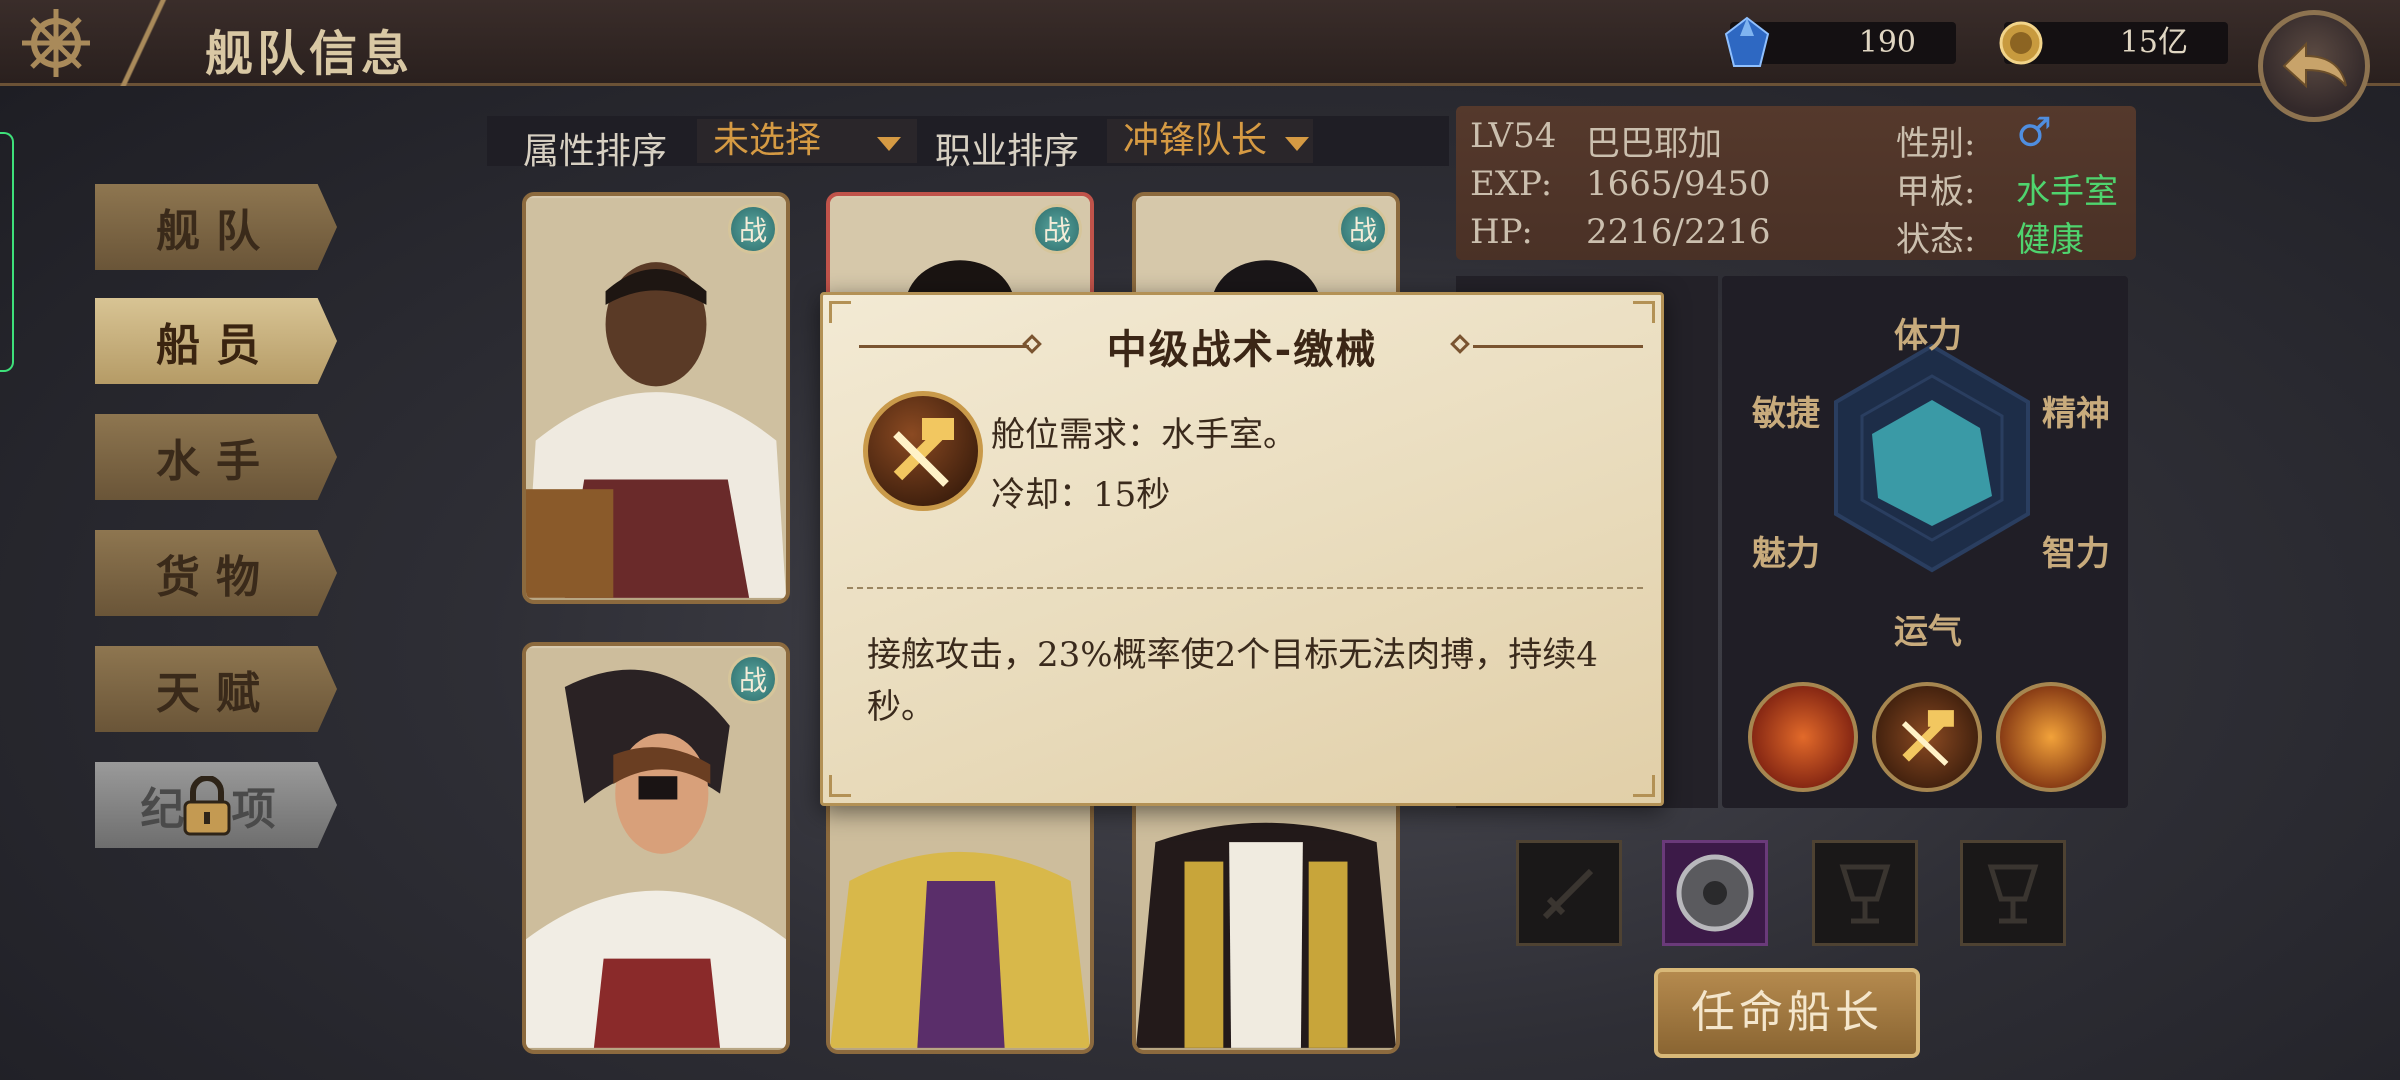 The image size is (2400, 1080). I want to click on strength-skill-icon, so click(2051, 737).